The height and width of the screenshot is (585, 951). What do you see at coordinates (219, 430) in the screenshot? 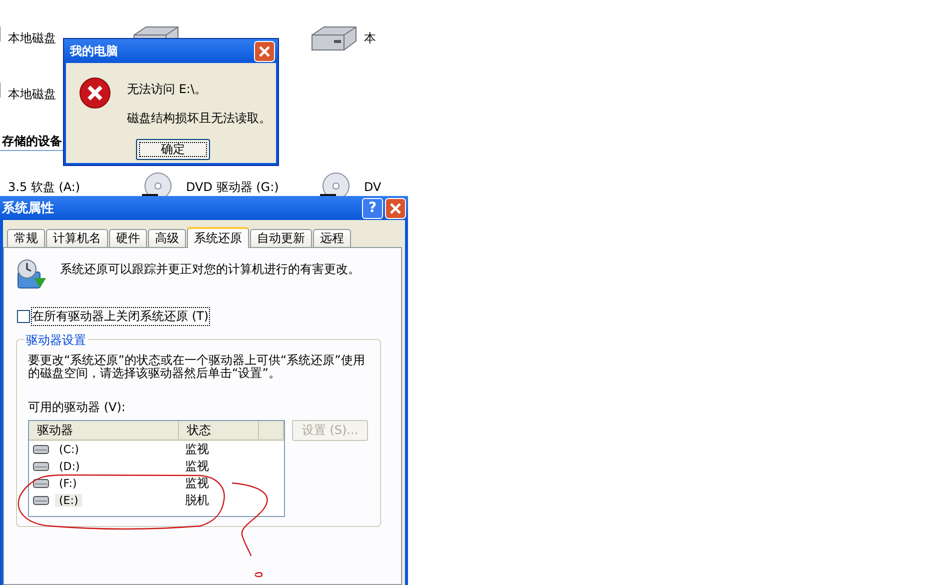
I see `column-header: 状态` at bounding box center [219, 430].